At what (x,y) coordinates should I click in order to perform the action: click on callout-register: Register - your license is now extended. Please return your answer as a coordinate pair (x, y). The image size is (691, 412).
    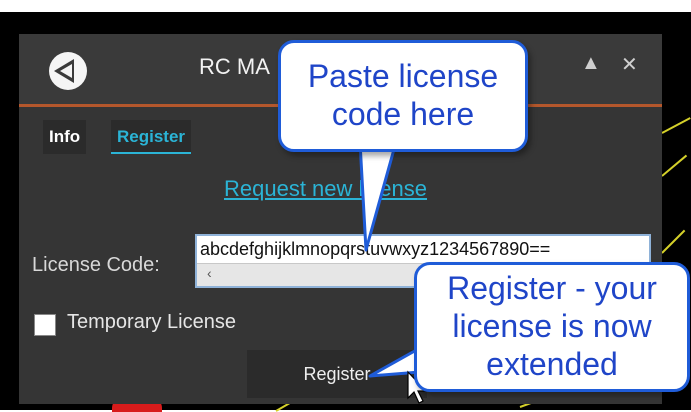
    Looking at the image, I should click on (552, 327).